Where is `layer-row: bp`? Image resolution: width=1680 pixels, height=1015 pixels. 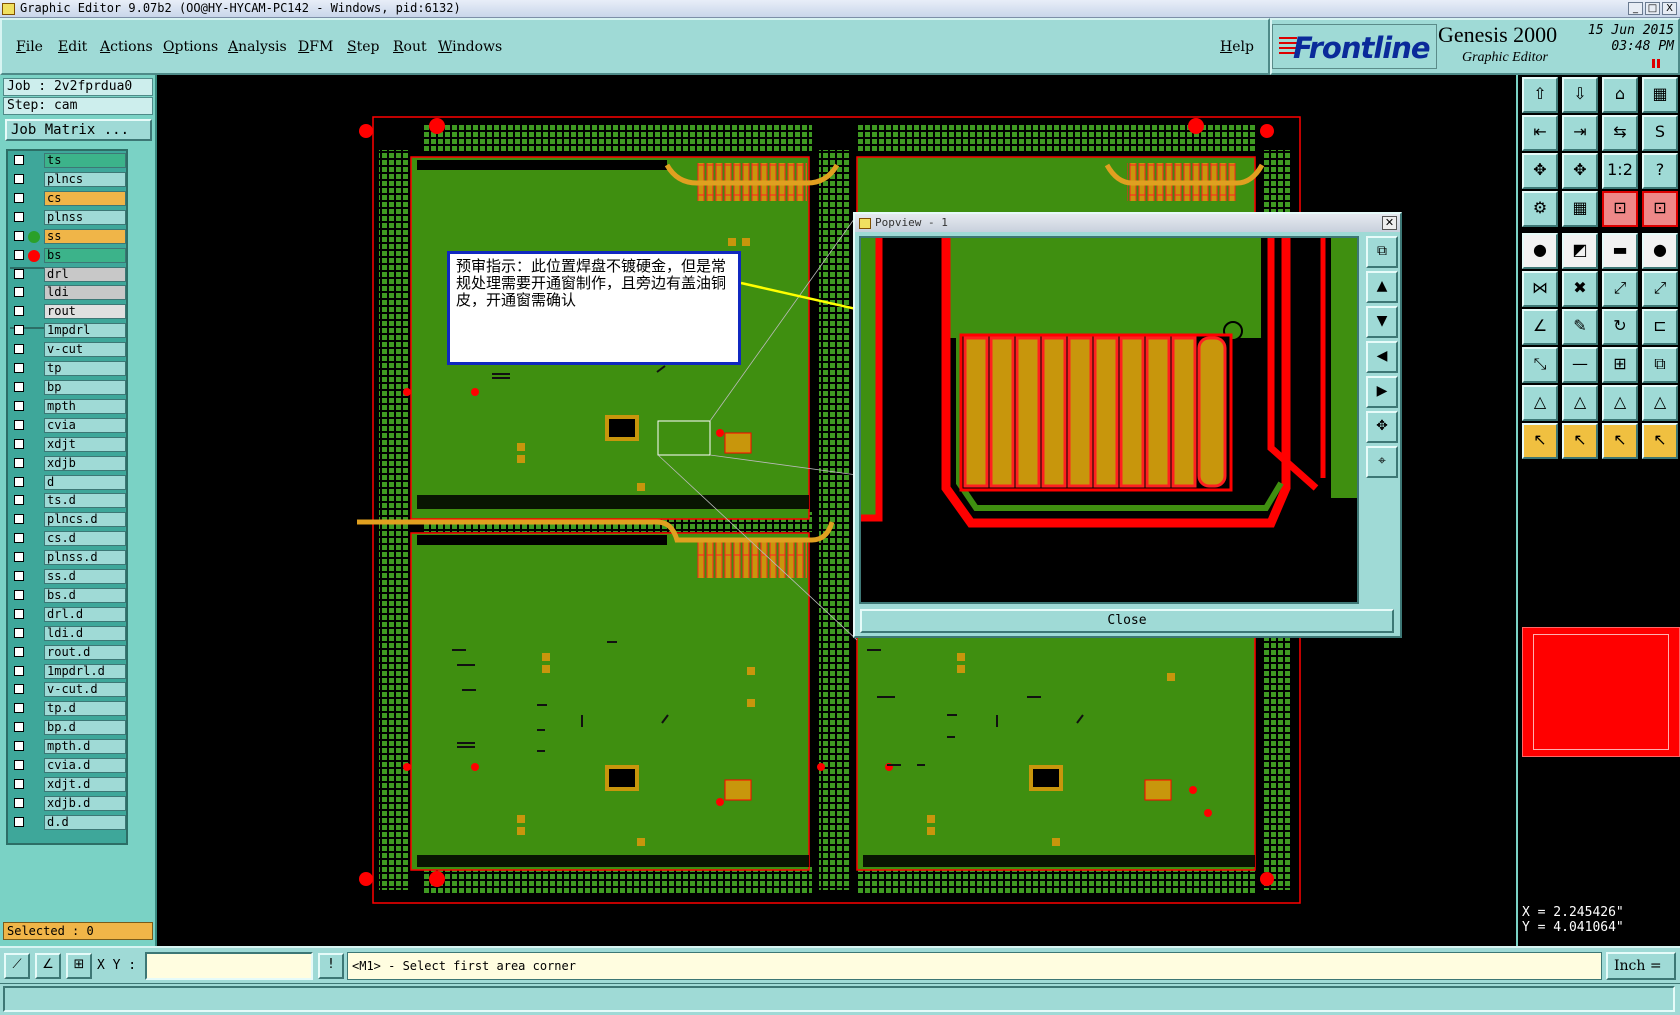 layer-row: bp is located at coordinates (68, 387).